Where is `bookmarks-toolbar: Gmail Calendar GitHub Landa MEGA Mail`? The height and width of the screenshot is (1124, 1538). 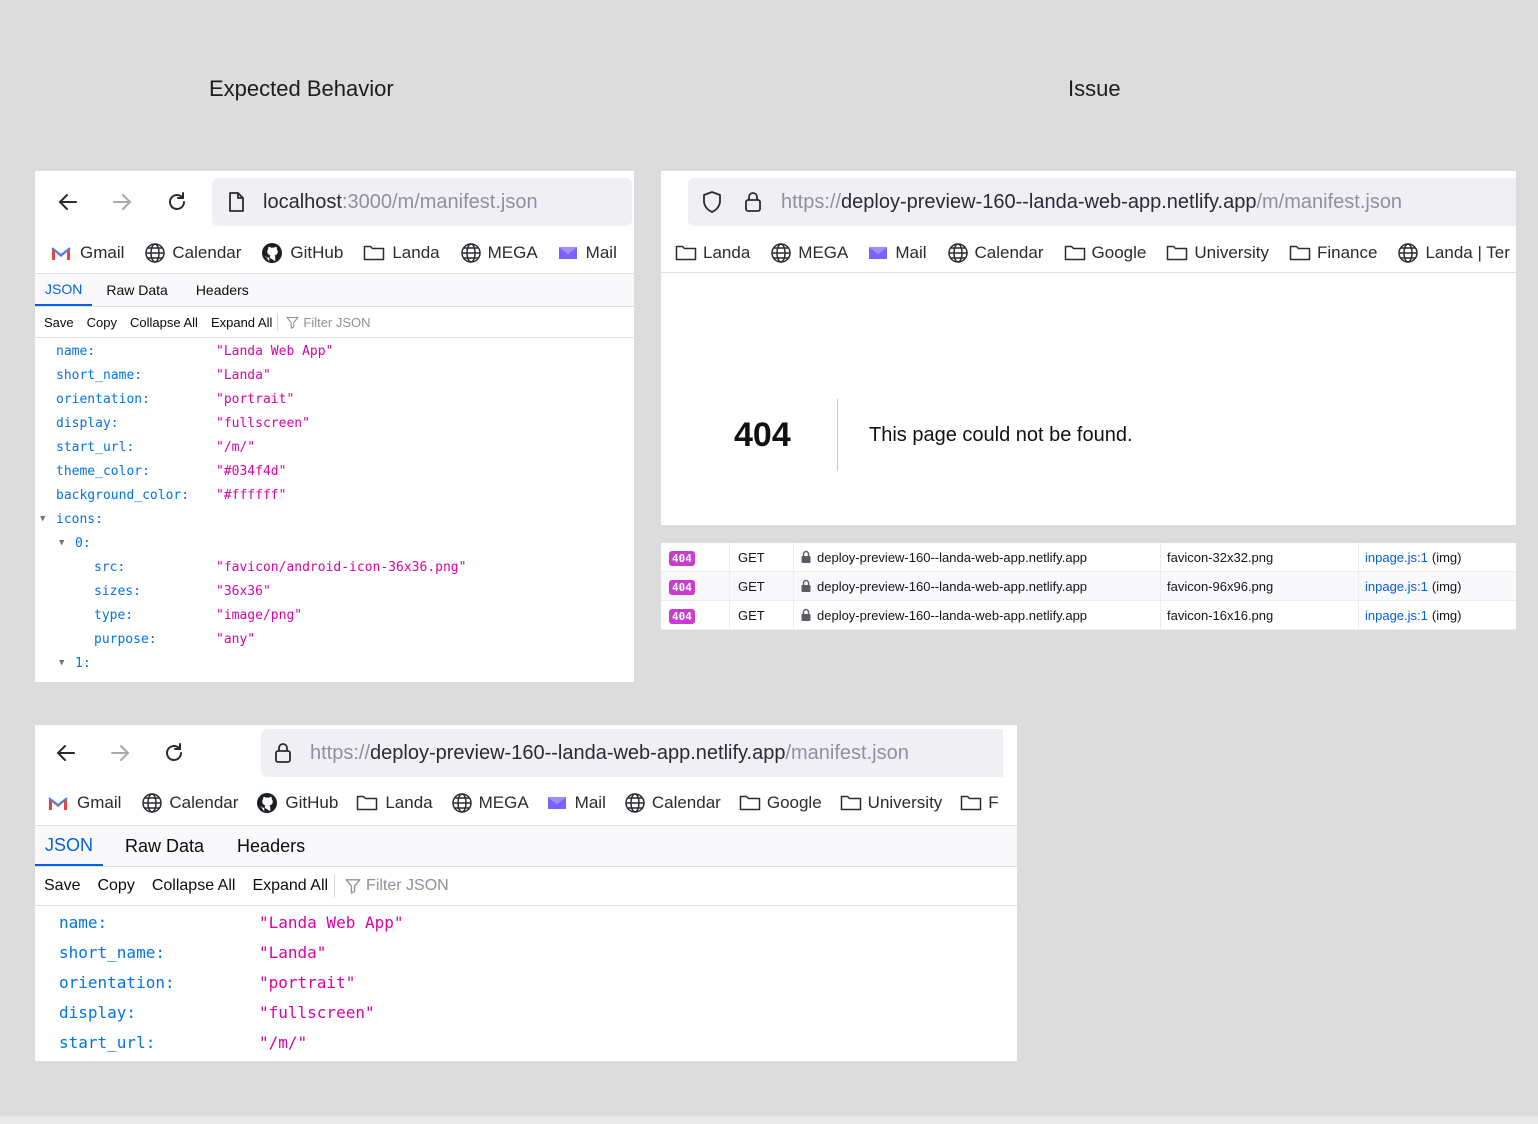 bookmarks-toolbar: Gmail Calendar GitHub Landa MEGA Mail is located at coordinates (334, 253).